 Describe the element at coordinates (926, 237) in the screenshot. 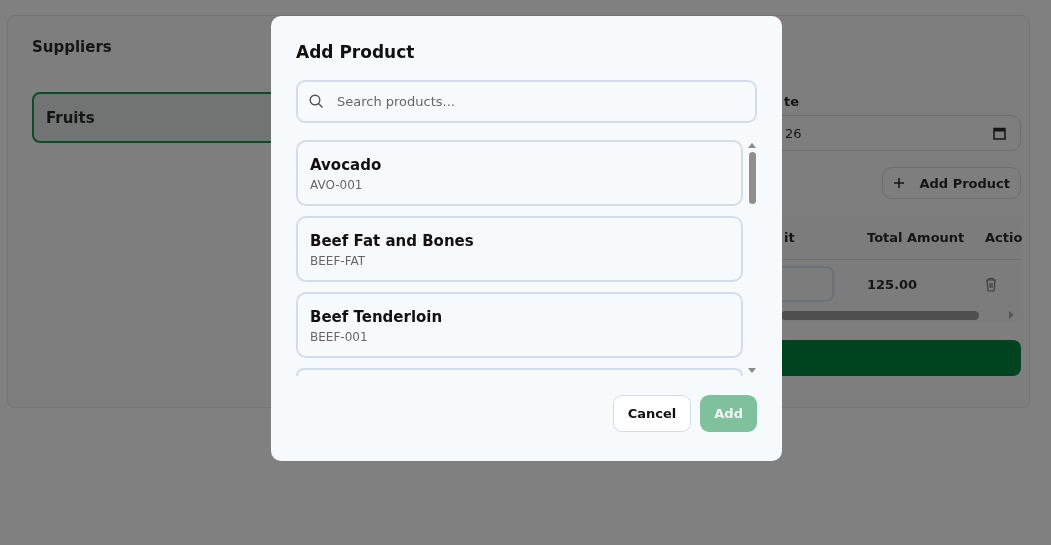

I see `column-header: Total Amount` at that location.